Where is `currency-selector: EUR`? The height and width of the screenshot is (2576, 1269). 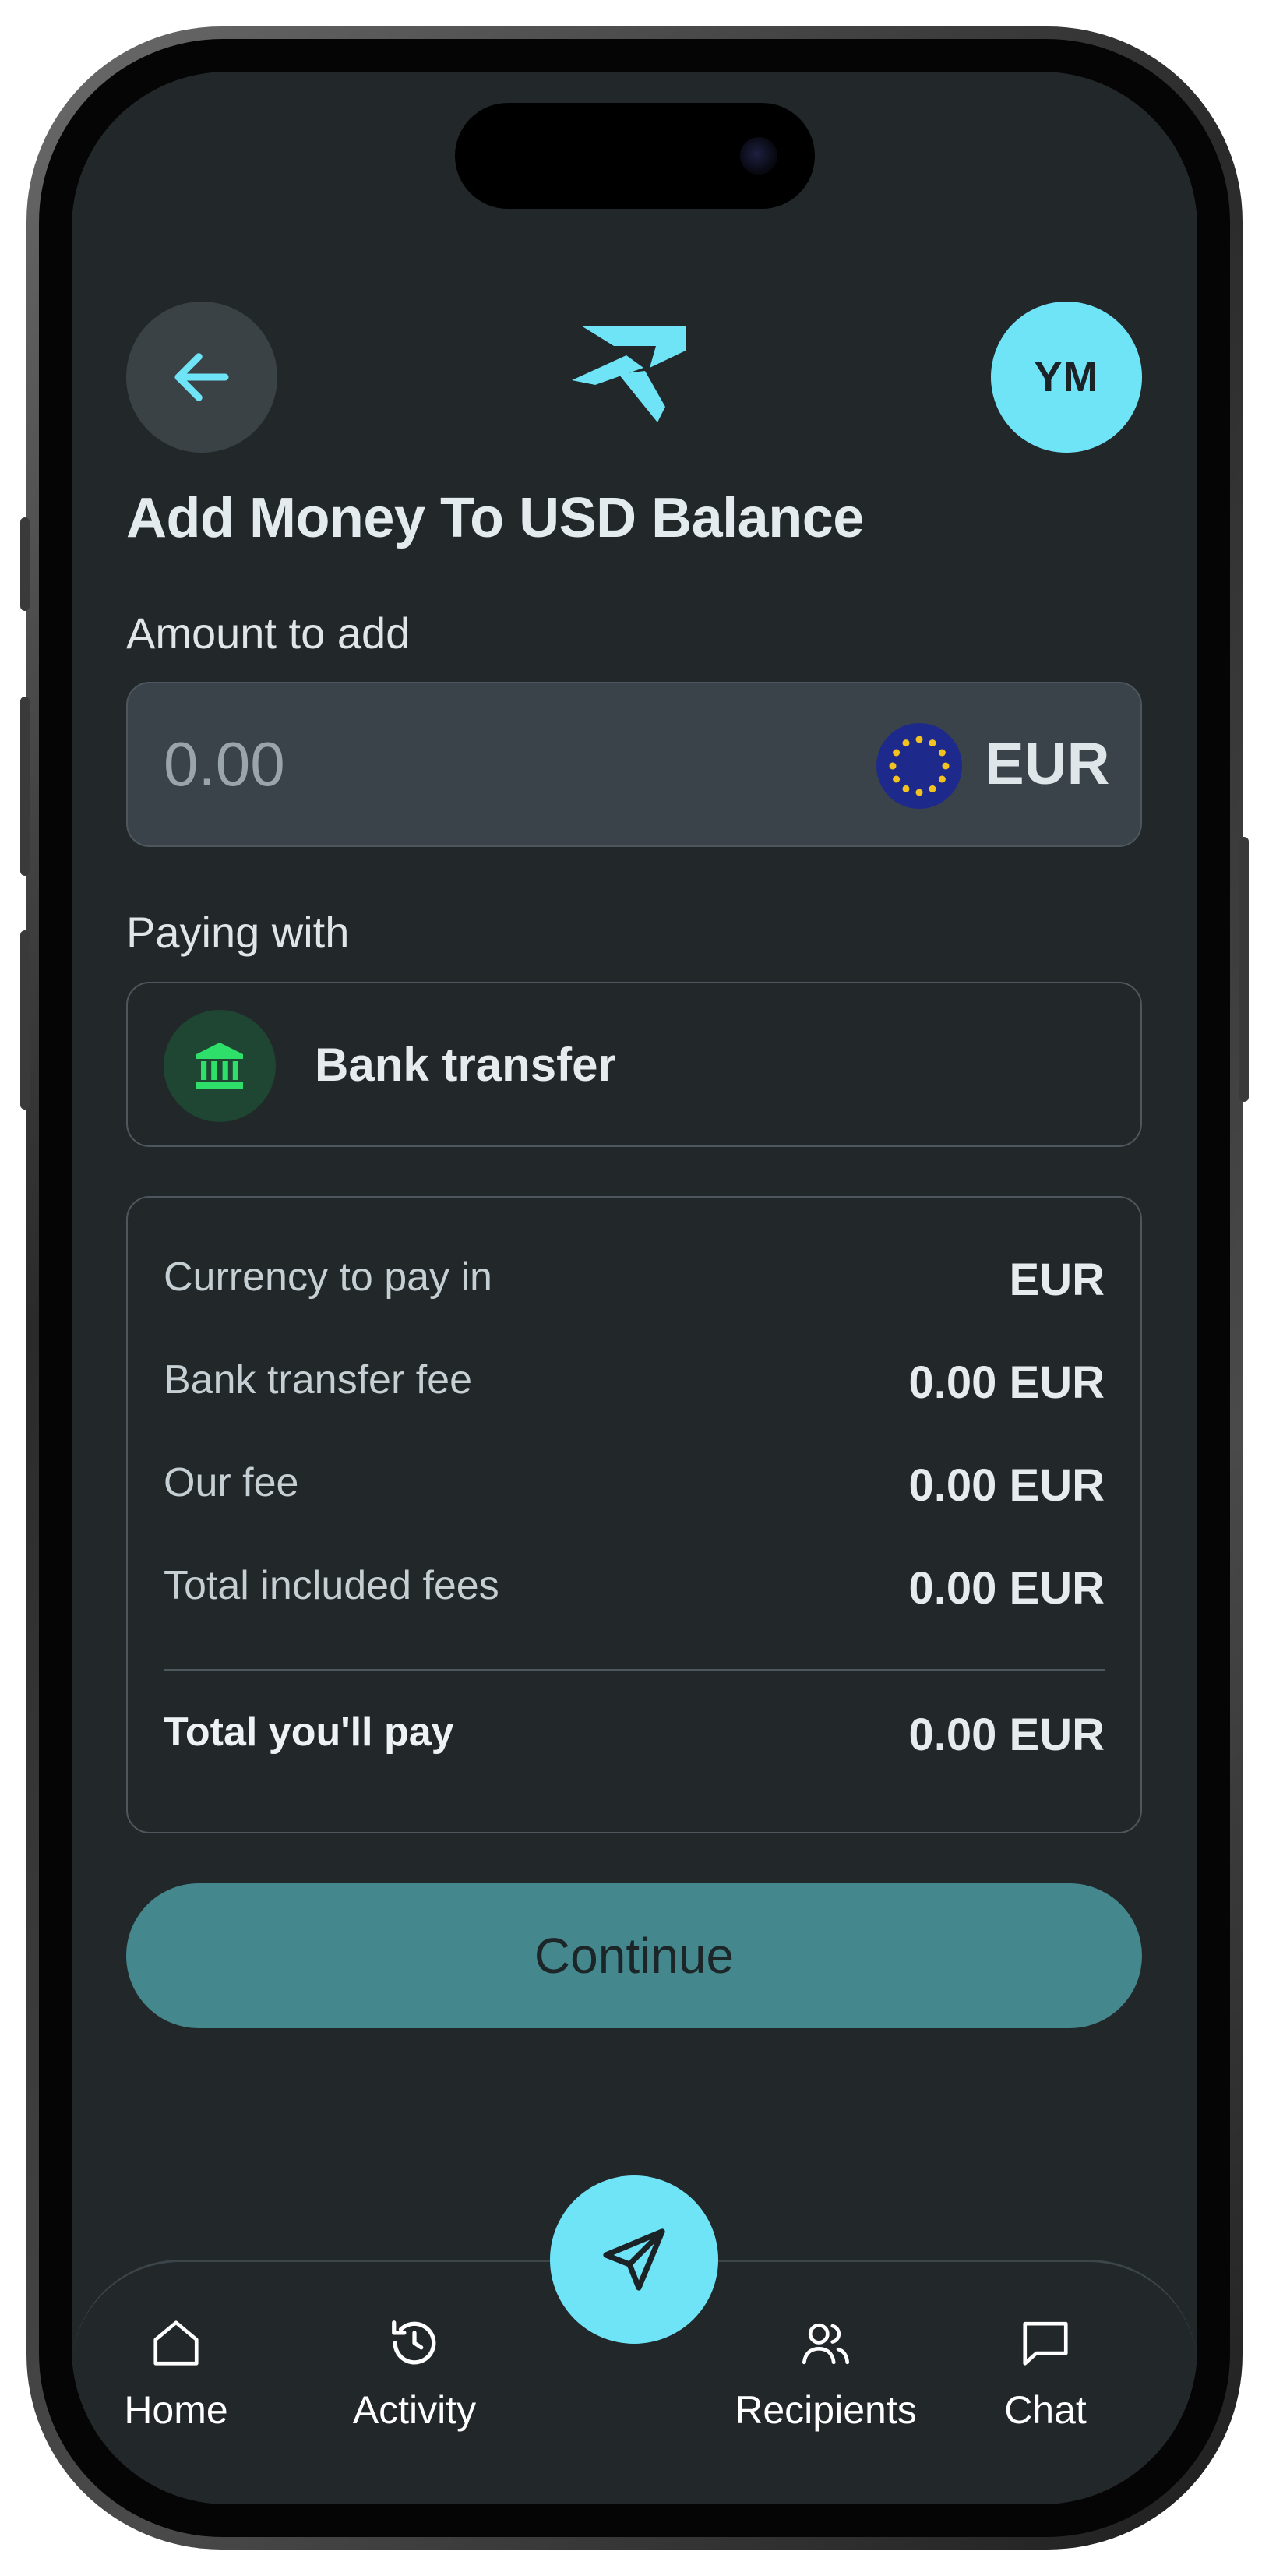
currency-selector: EUR is located at coordinates (1047, 764).